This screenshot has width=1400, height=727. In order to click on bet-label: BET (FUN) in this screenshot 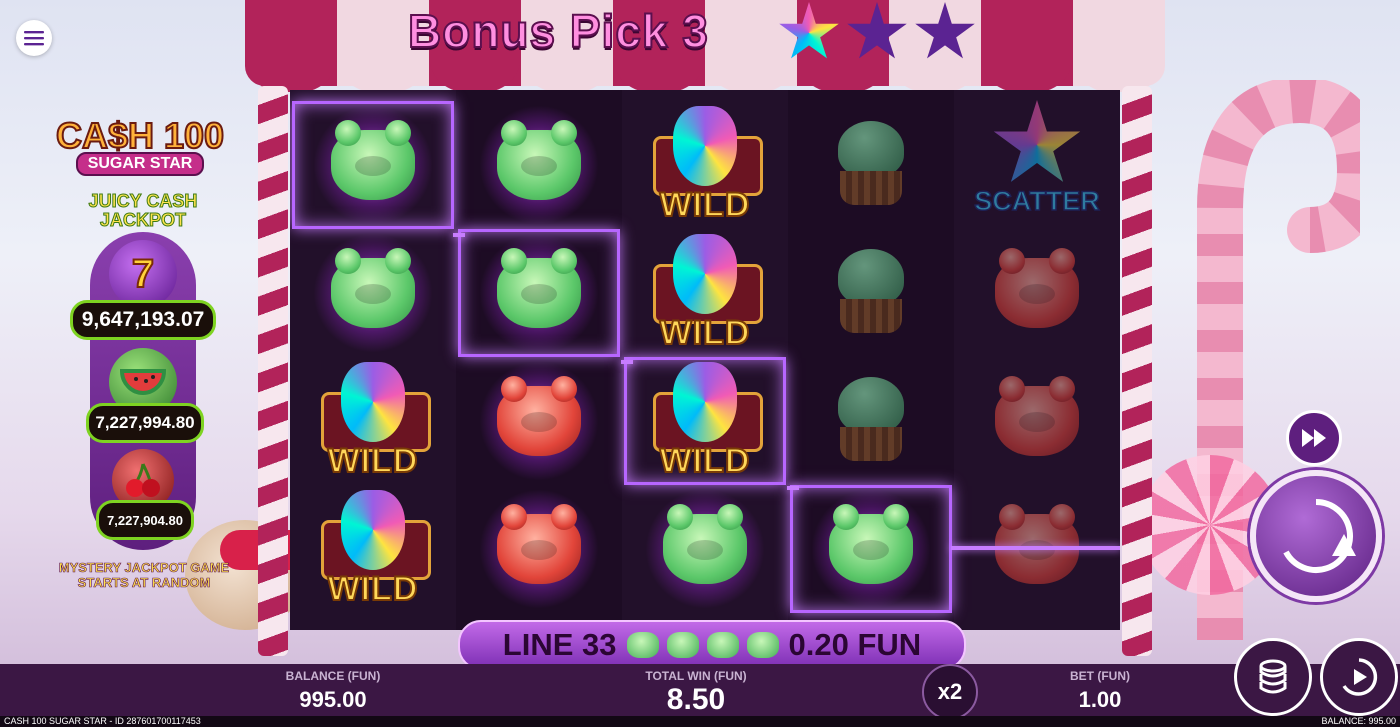, I will do `click(1100, 676)`.